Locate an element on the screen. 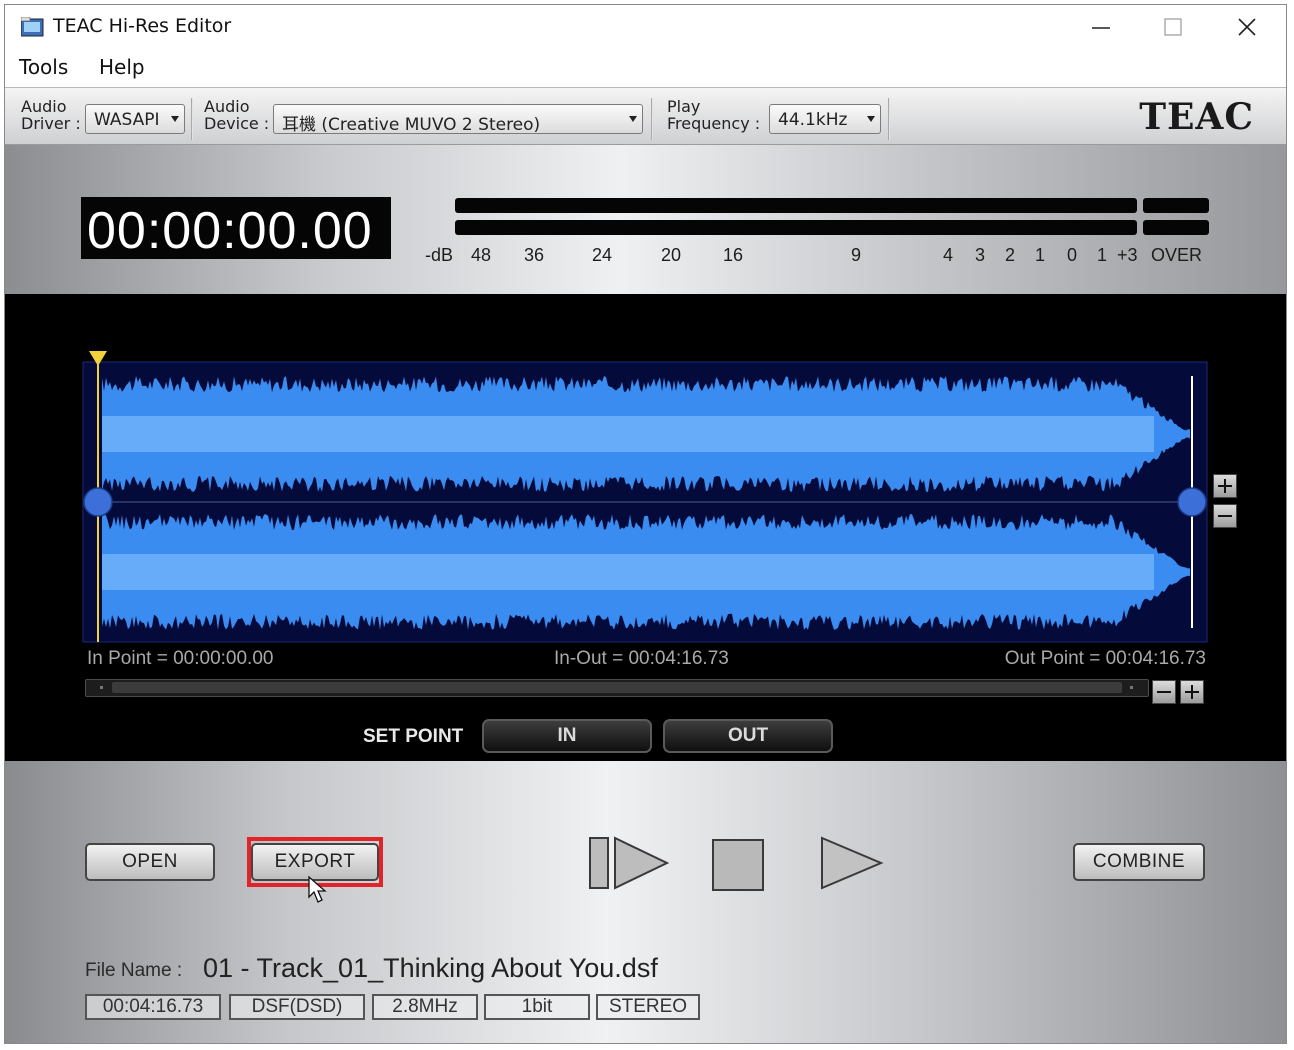 The width and height of the screenshot is (1294, 1050). window-title: TEAC Hi-Res Editor is located at coordinates (142, 26).